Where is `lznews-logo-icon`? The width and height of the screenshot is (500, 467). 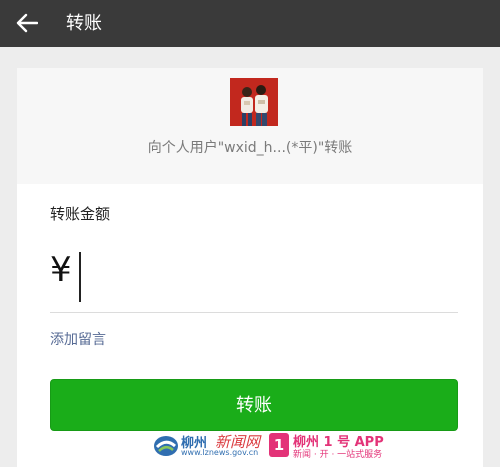
lznews-logo-icon is located at coordinates (166, 446).